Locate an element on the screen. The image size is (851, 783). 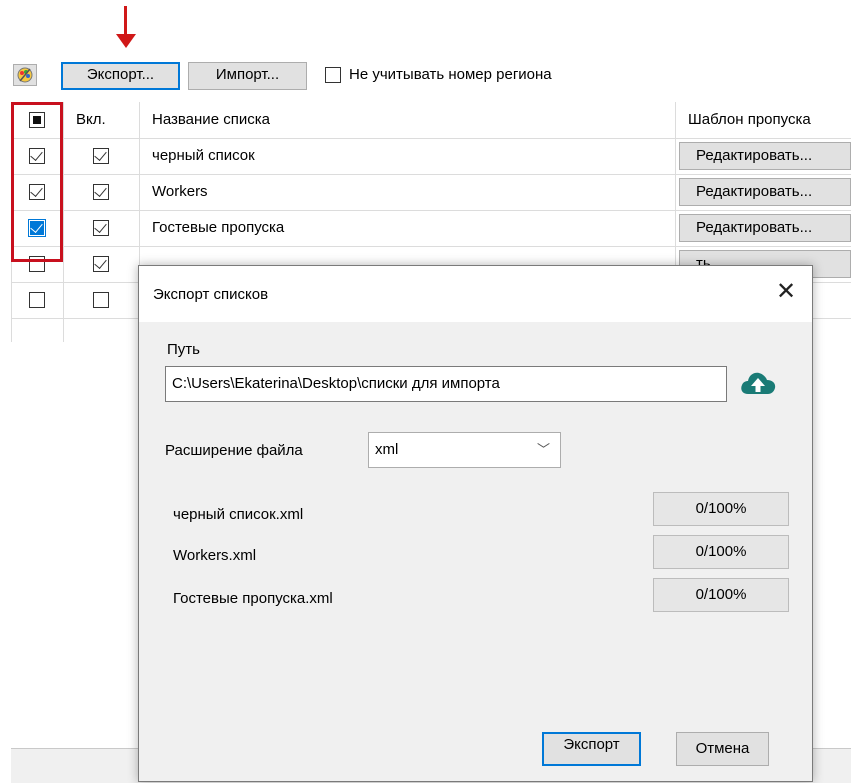
ignore-region-label: Не учитывать номер региона is located at coordinates (450, 74).